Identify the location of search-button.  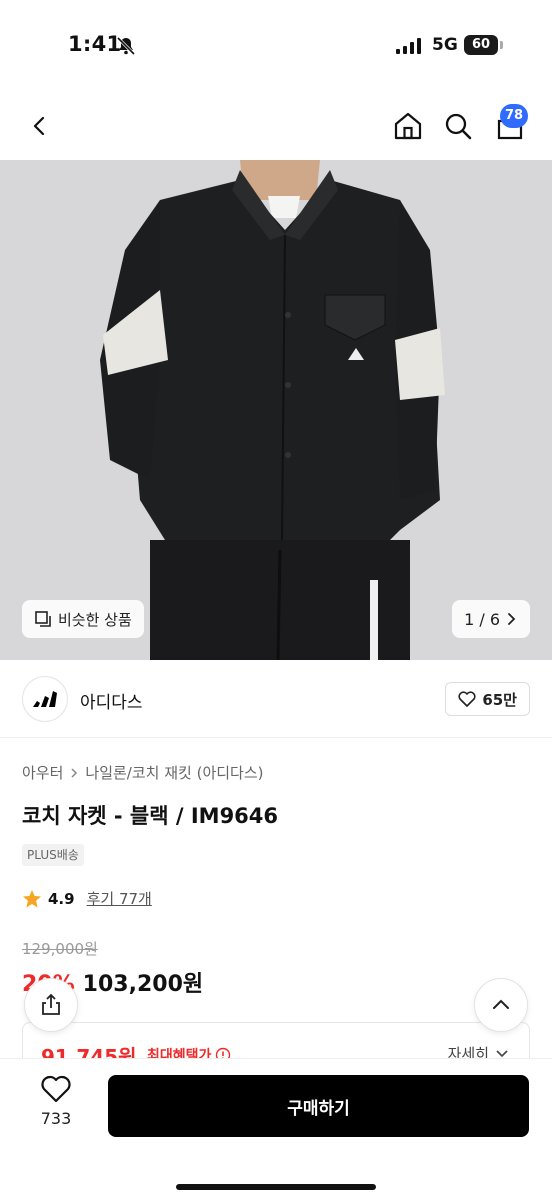
(458, 126).